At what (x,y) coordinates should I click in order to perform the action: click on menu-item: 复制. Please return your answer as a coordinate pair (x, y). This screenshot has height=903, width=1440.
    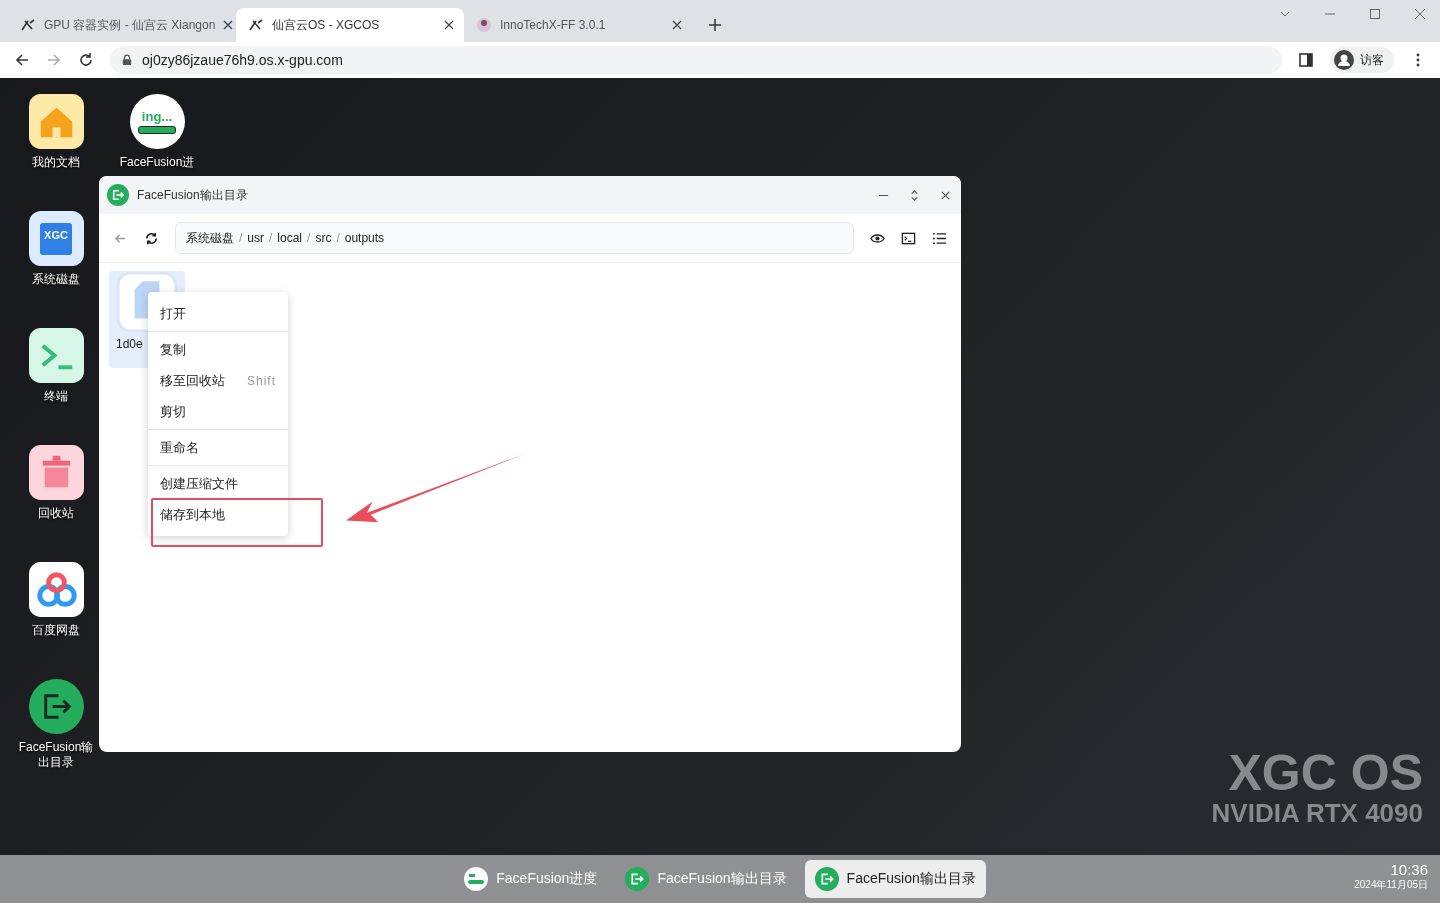
    Looking at the image, I should click on (173, 349).